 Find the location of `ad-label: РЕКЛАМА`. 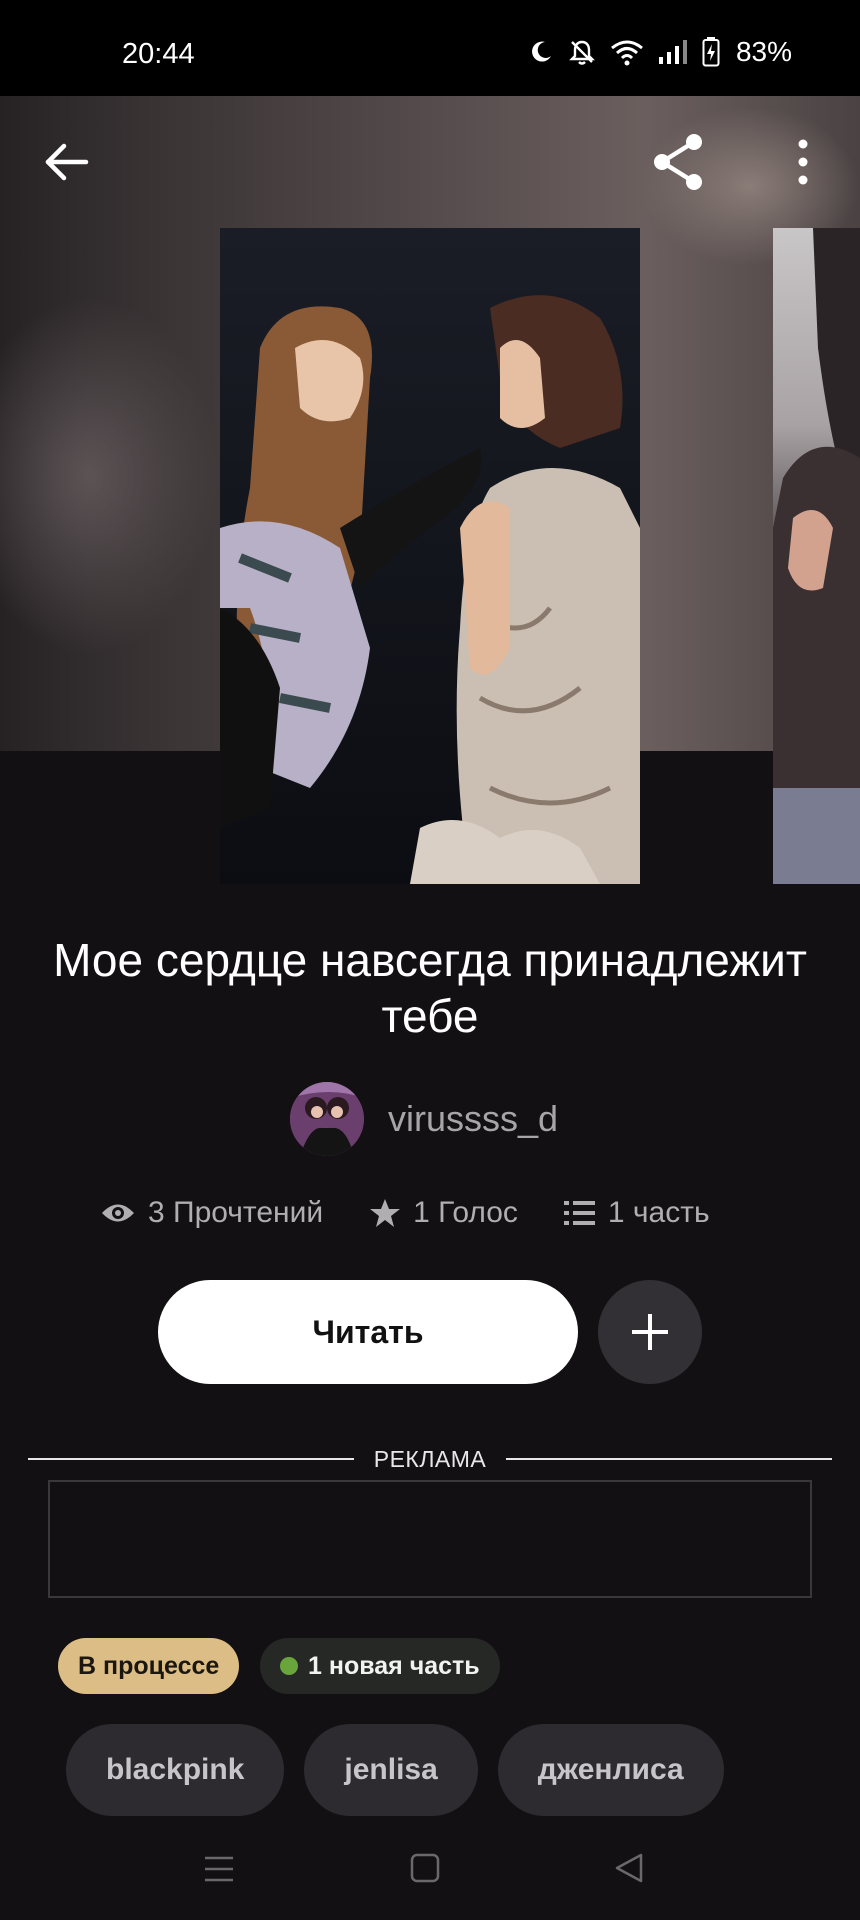

ad-label: РЕКЛАМА is located at coordinates (430, 1459).